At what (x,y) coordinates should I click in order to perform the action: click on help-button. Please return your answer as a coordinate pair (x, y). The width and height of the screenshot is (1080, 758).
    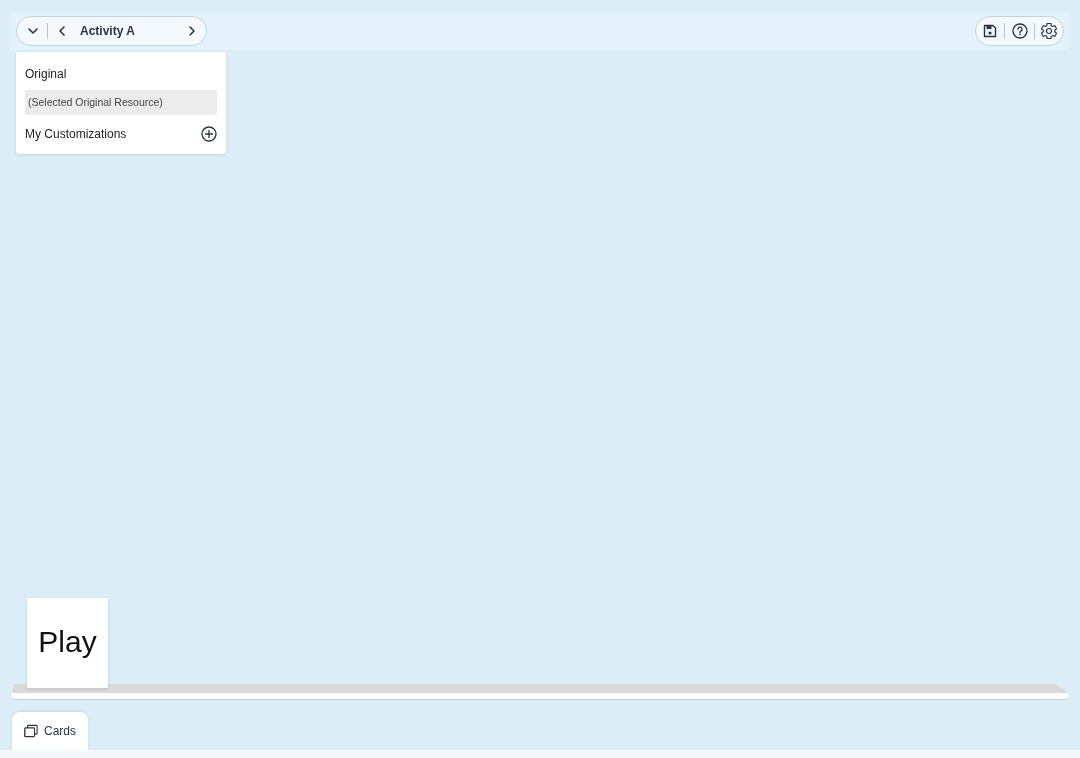
    Looking at the image, I should click on (1019, 31).